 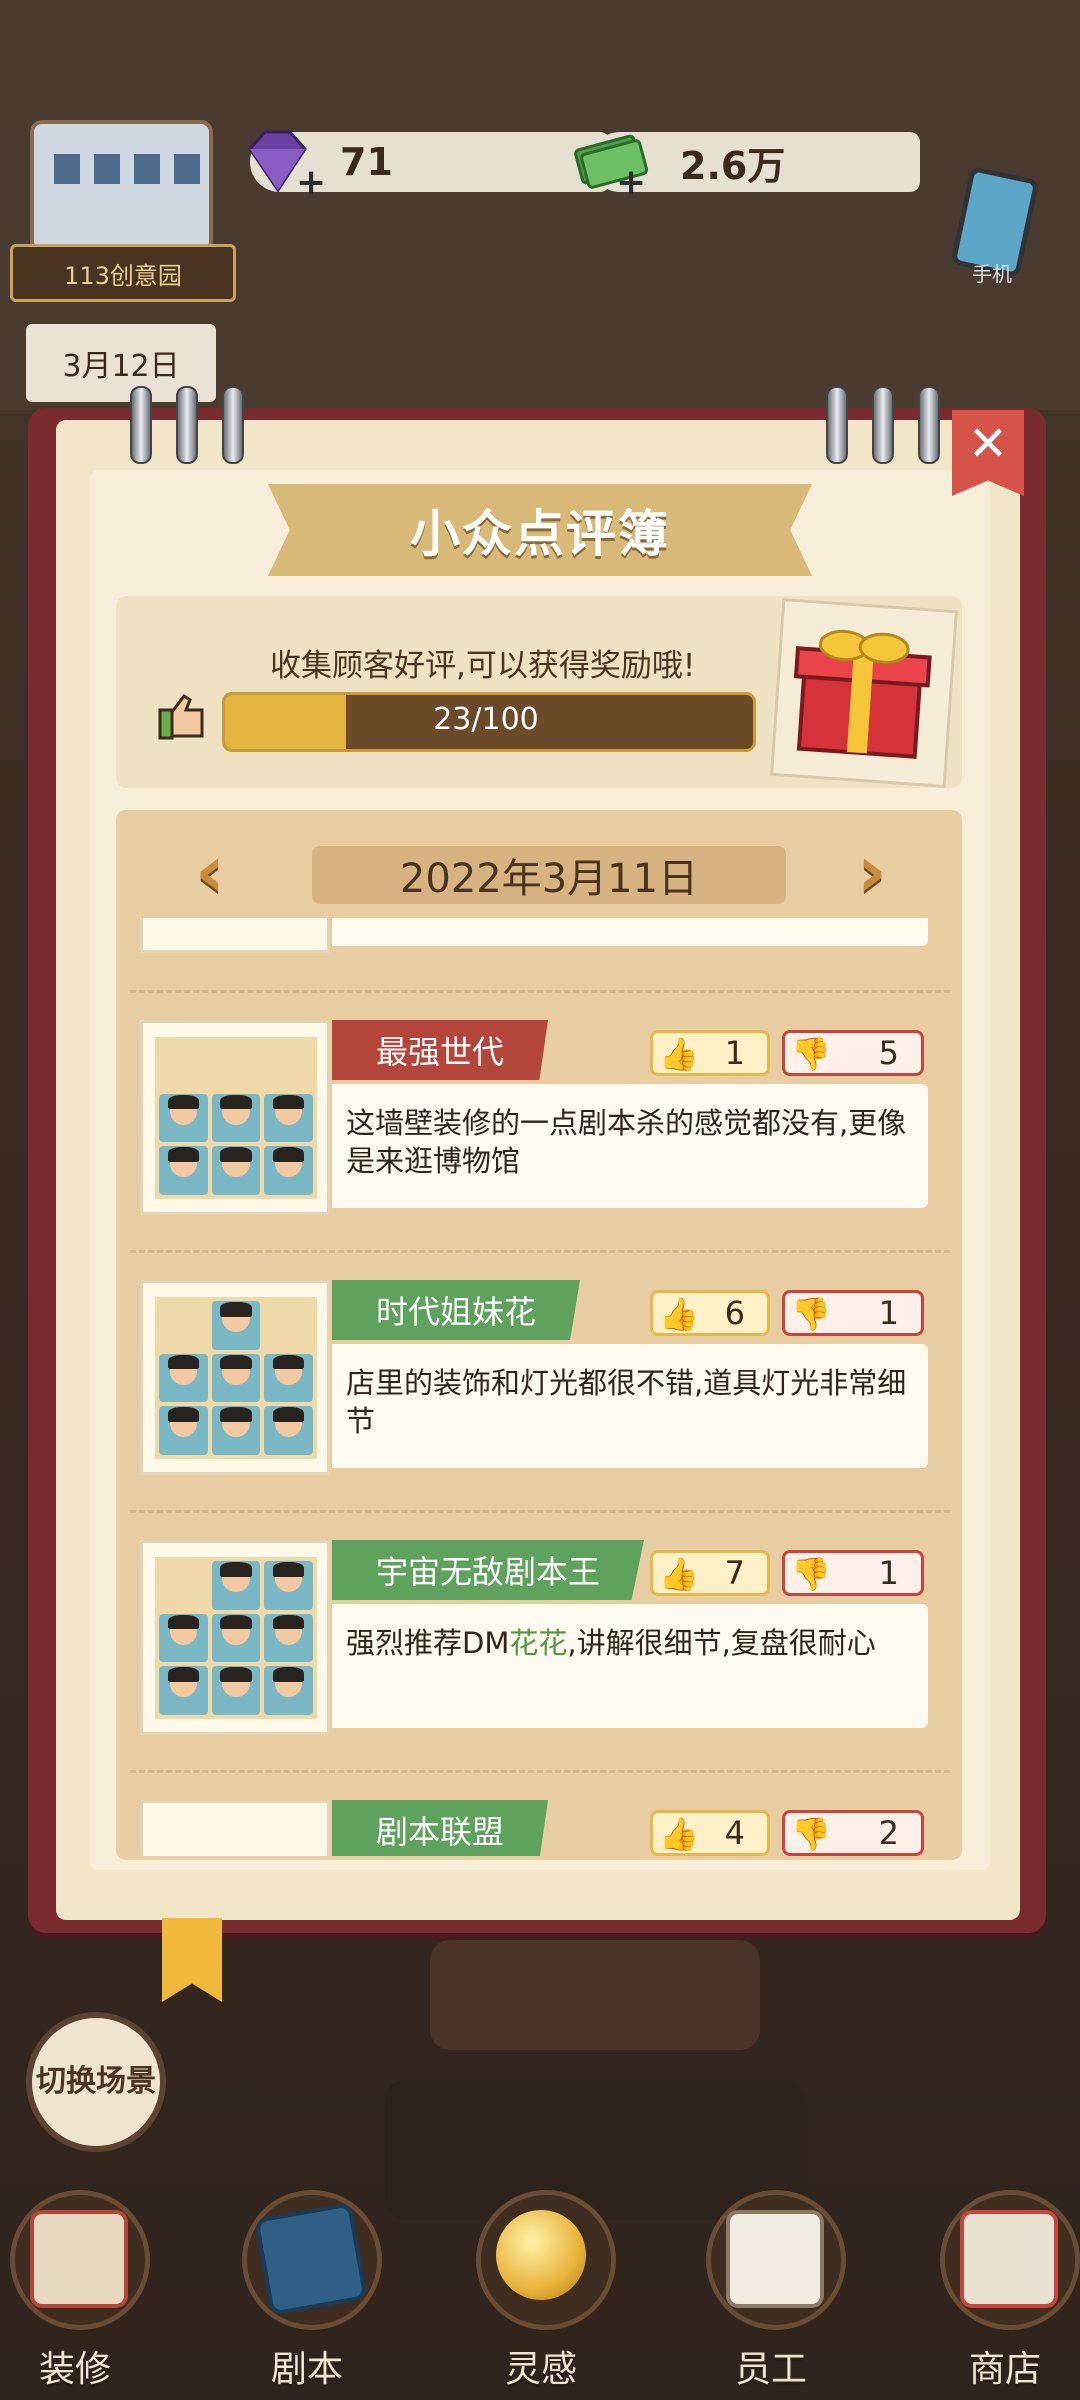 What do you see at coordinates (734, 1053) in the screenshot?
I see `like-value: 1` at bounding box center [734, 1053].